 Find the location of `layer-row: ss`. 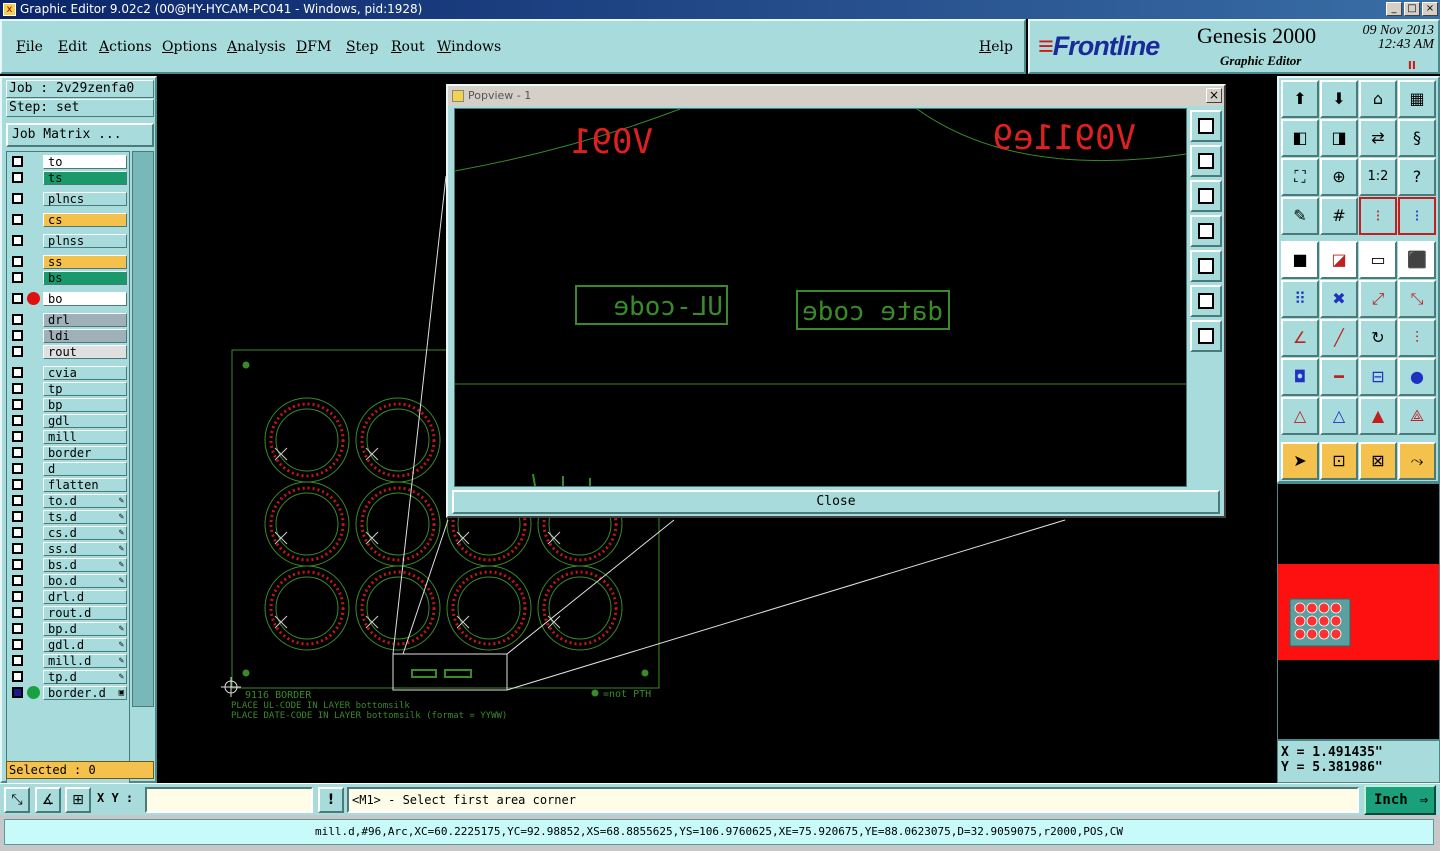

layer-row: ss is located at coordinates (68, 262).